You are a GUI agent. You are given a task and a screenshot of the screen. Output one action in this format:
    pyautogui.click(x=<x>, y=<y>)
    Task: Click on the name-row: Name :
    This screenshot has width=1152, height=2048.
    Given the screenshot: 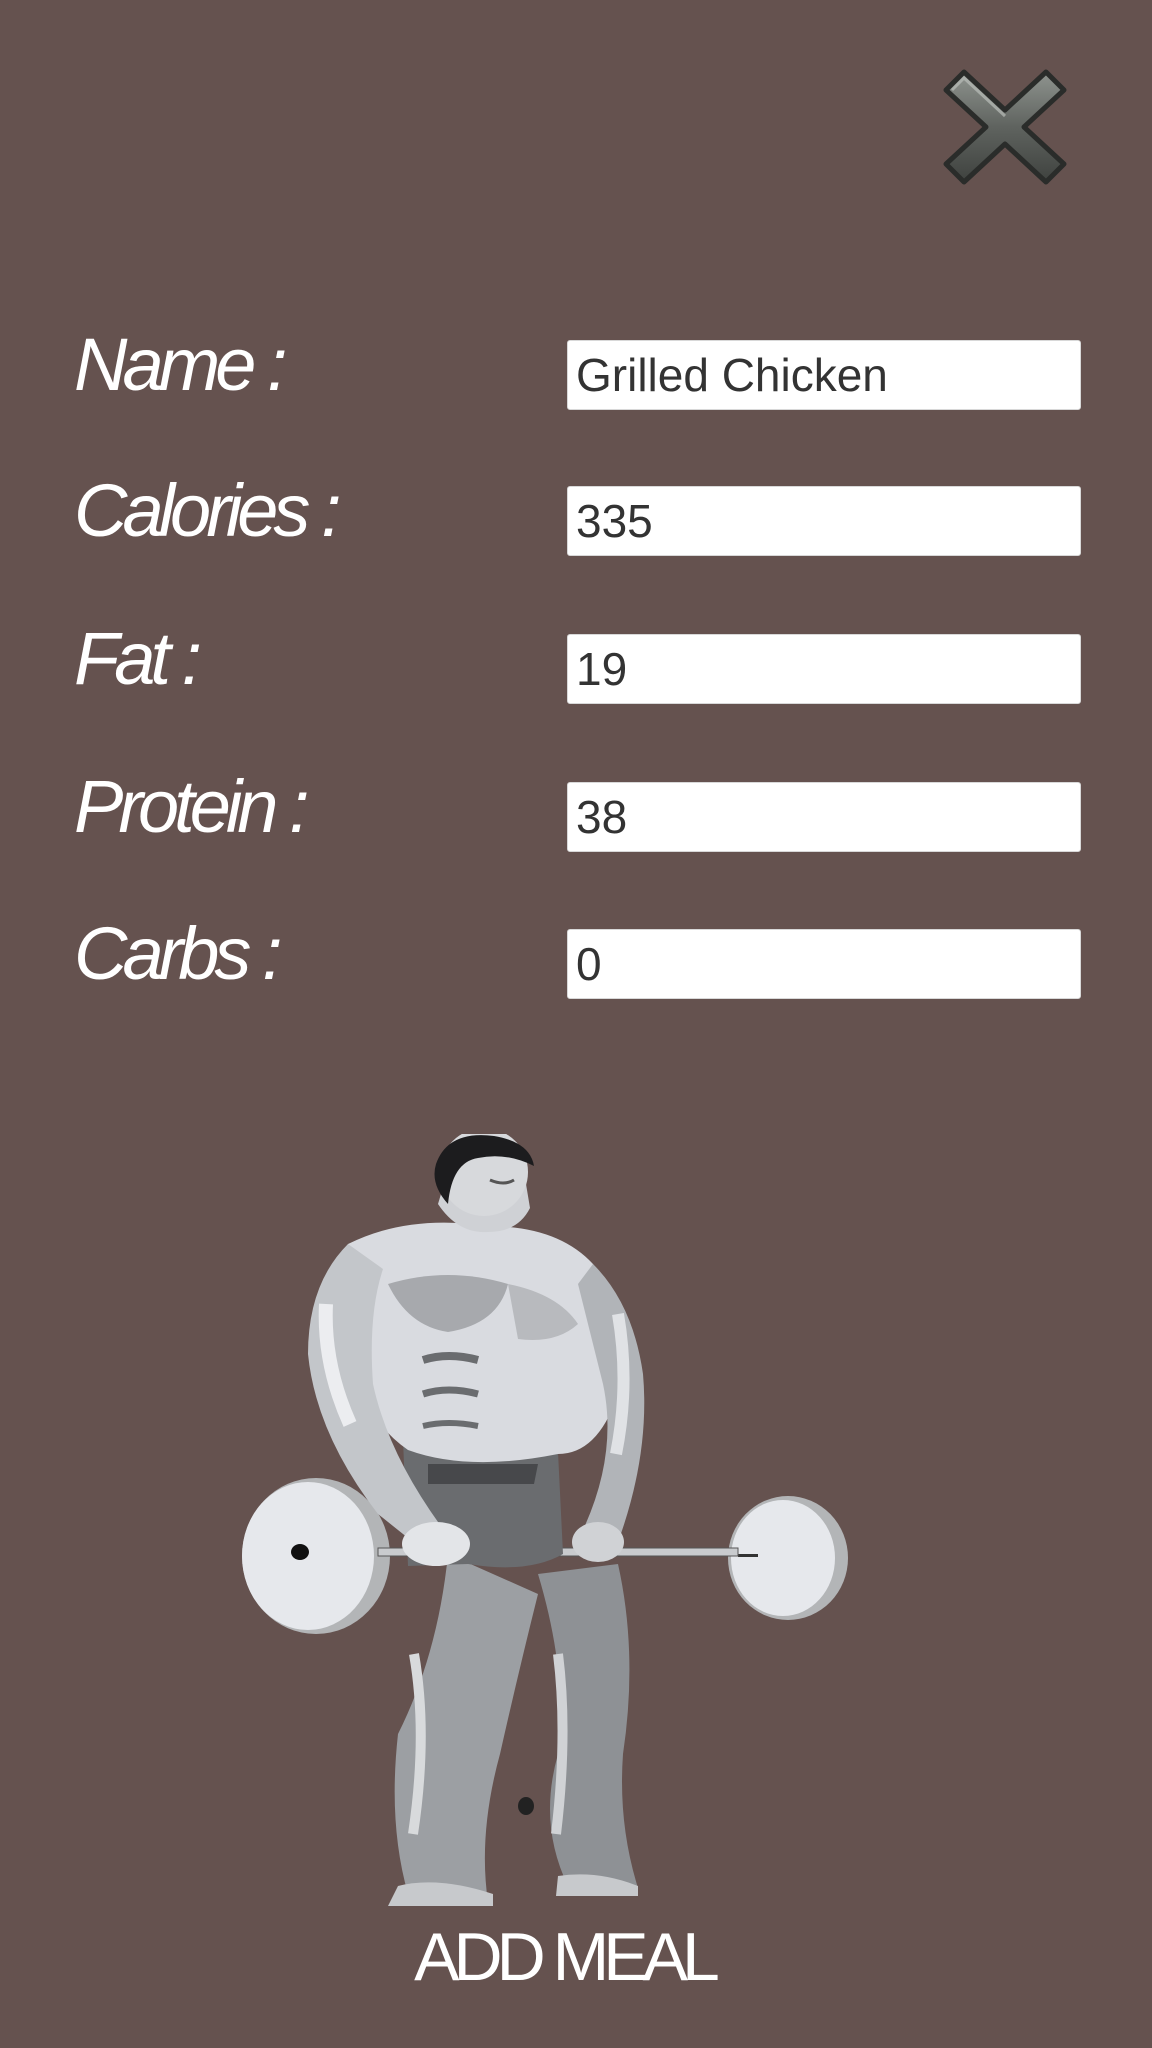 What is the action you would take?
    pyautogui.click(x=576, y=366)
    